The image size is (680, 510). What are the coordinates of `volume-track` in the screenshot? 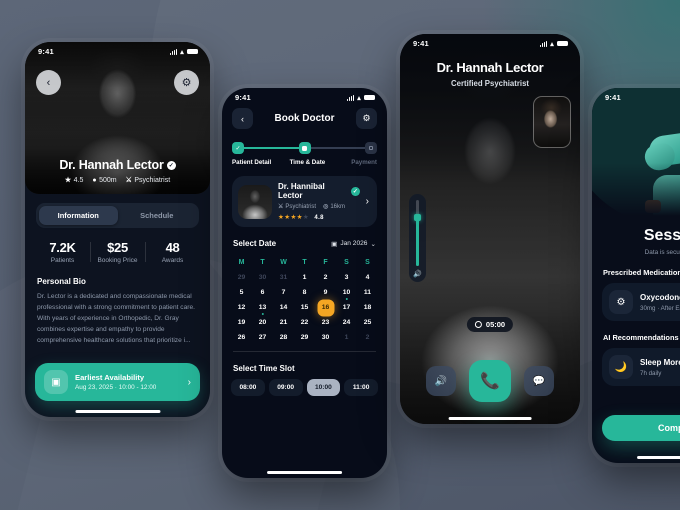 It's located at (417, 233).